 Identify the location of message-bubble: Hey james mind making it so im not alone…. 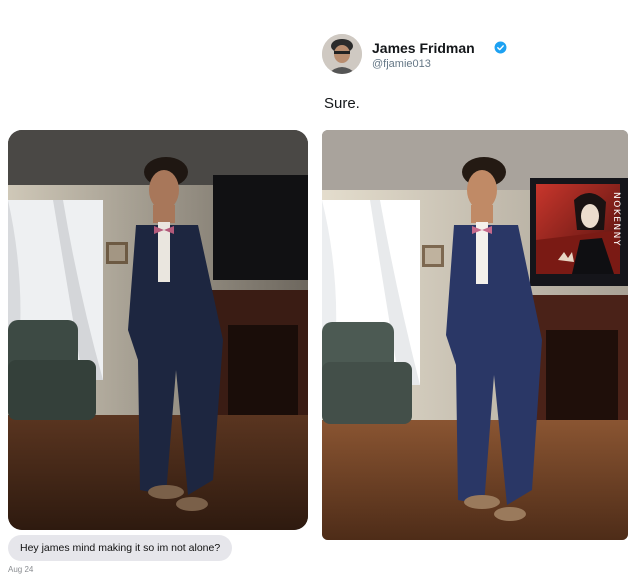
(120, 548).